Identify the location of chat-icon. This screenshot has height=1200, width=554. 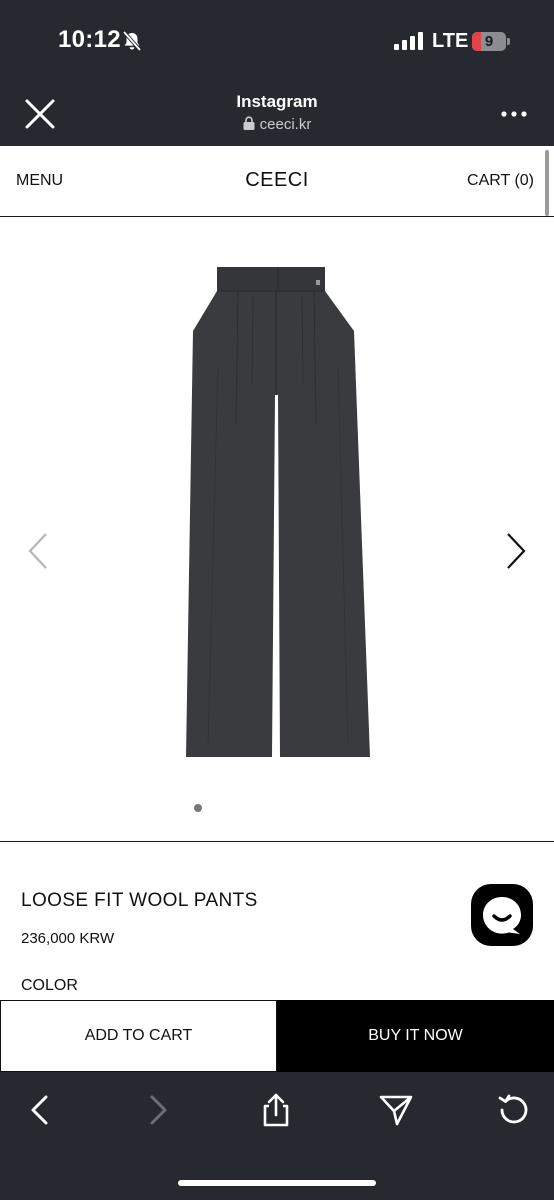
(502, 915).